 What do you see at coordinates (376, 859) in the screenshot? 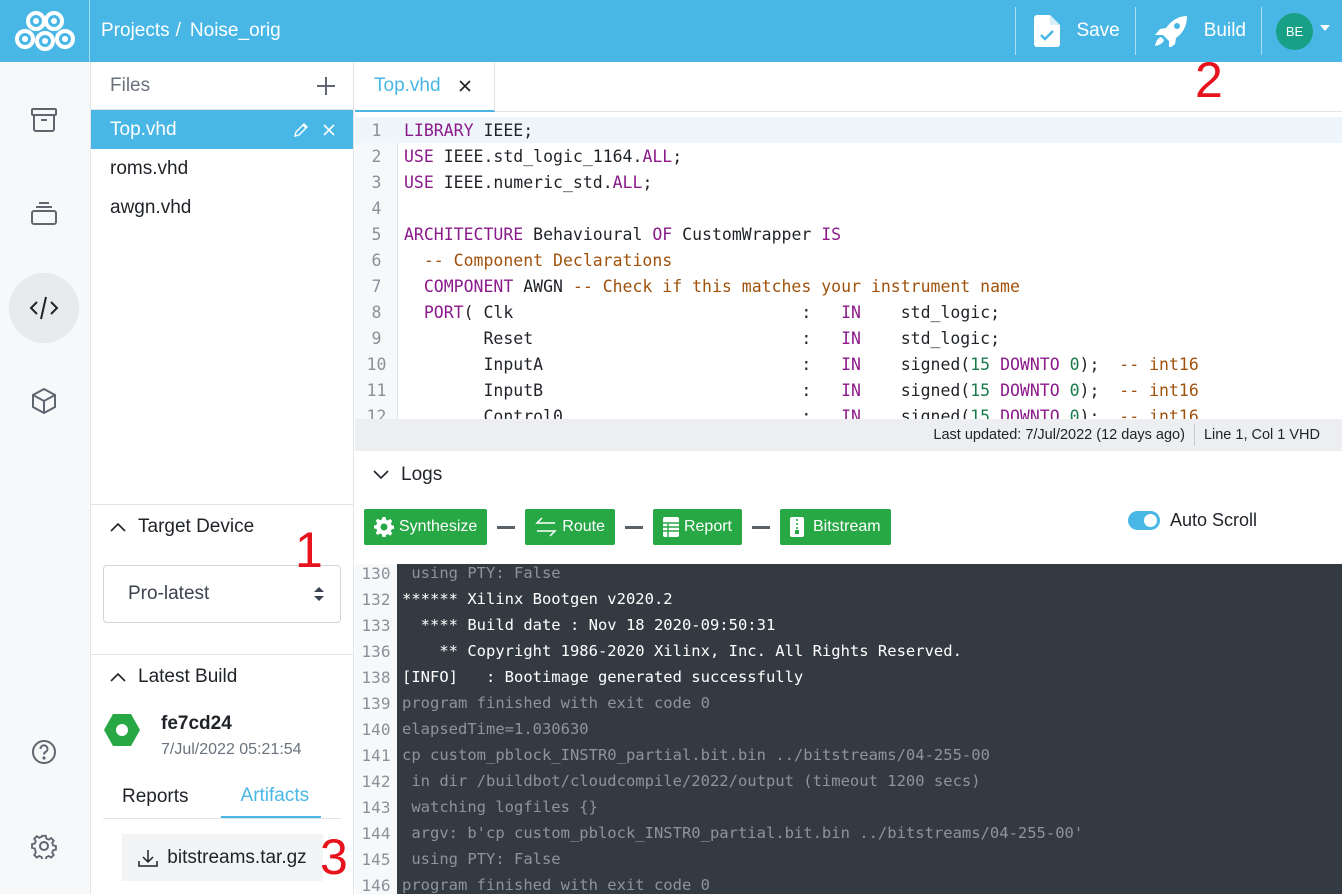
I see `log-line-number: 145` at bounding box center [376, 859].